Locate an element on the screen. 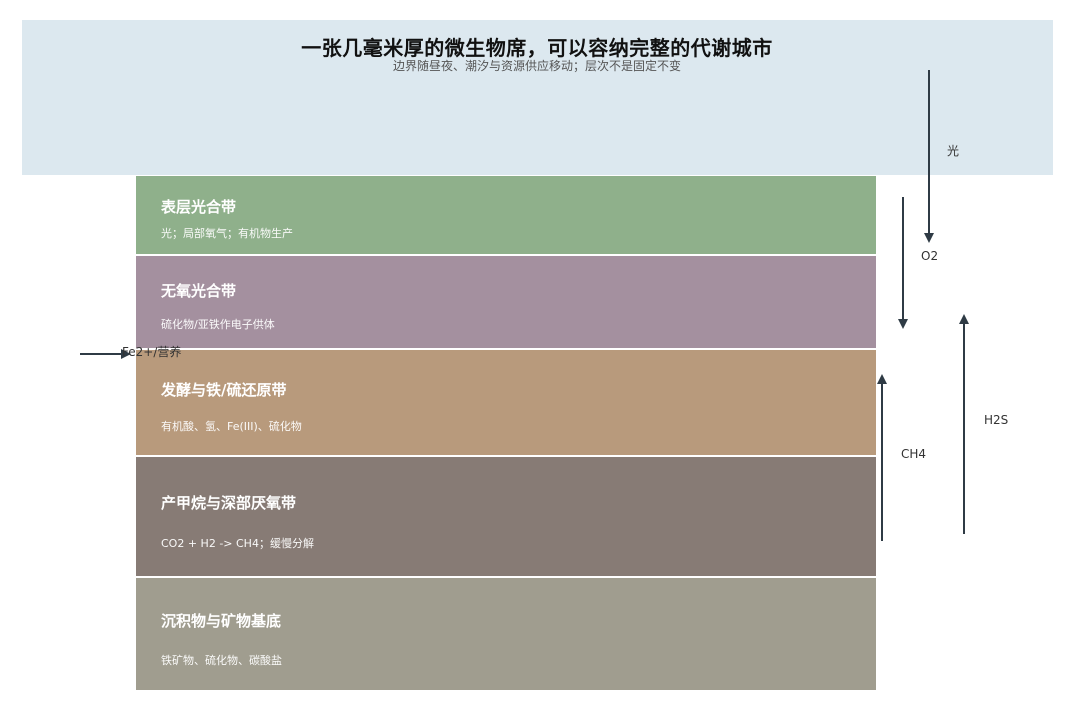 This screenshot has width=1074, height=711. ch4-label: CH4 is located at coordinates (914, 454).